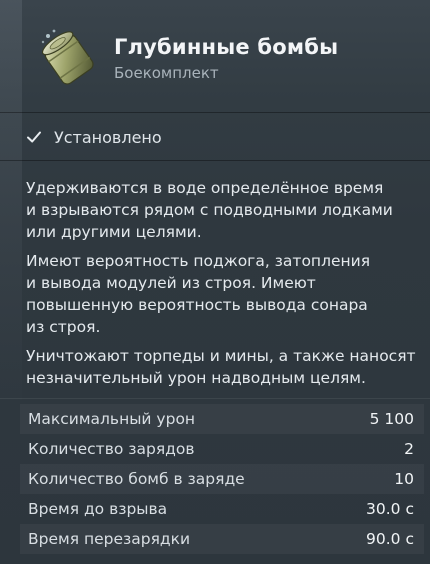 The width and height of the screenshot is (430, 564). I want to click on stat-row-bombs-per-charge: Количество бомб в заряде 10, so click(222, 479).